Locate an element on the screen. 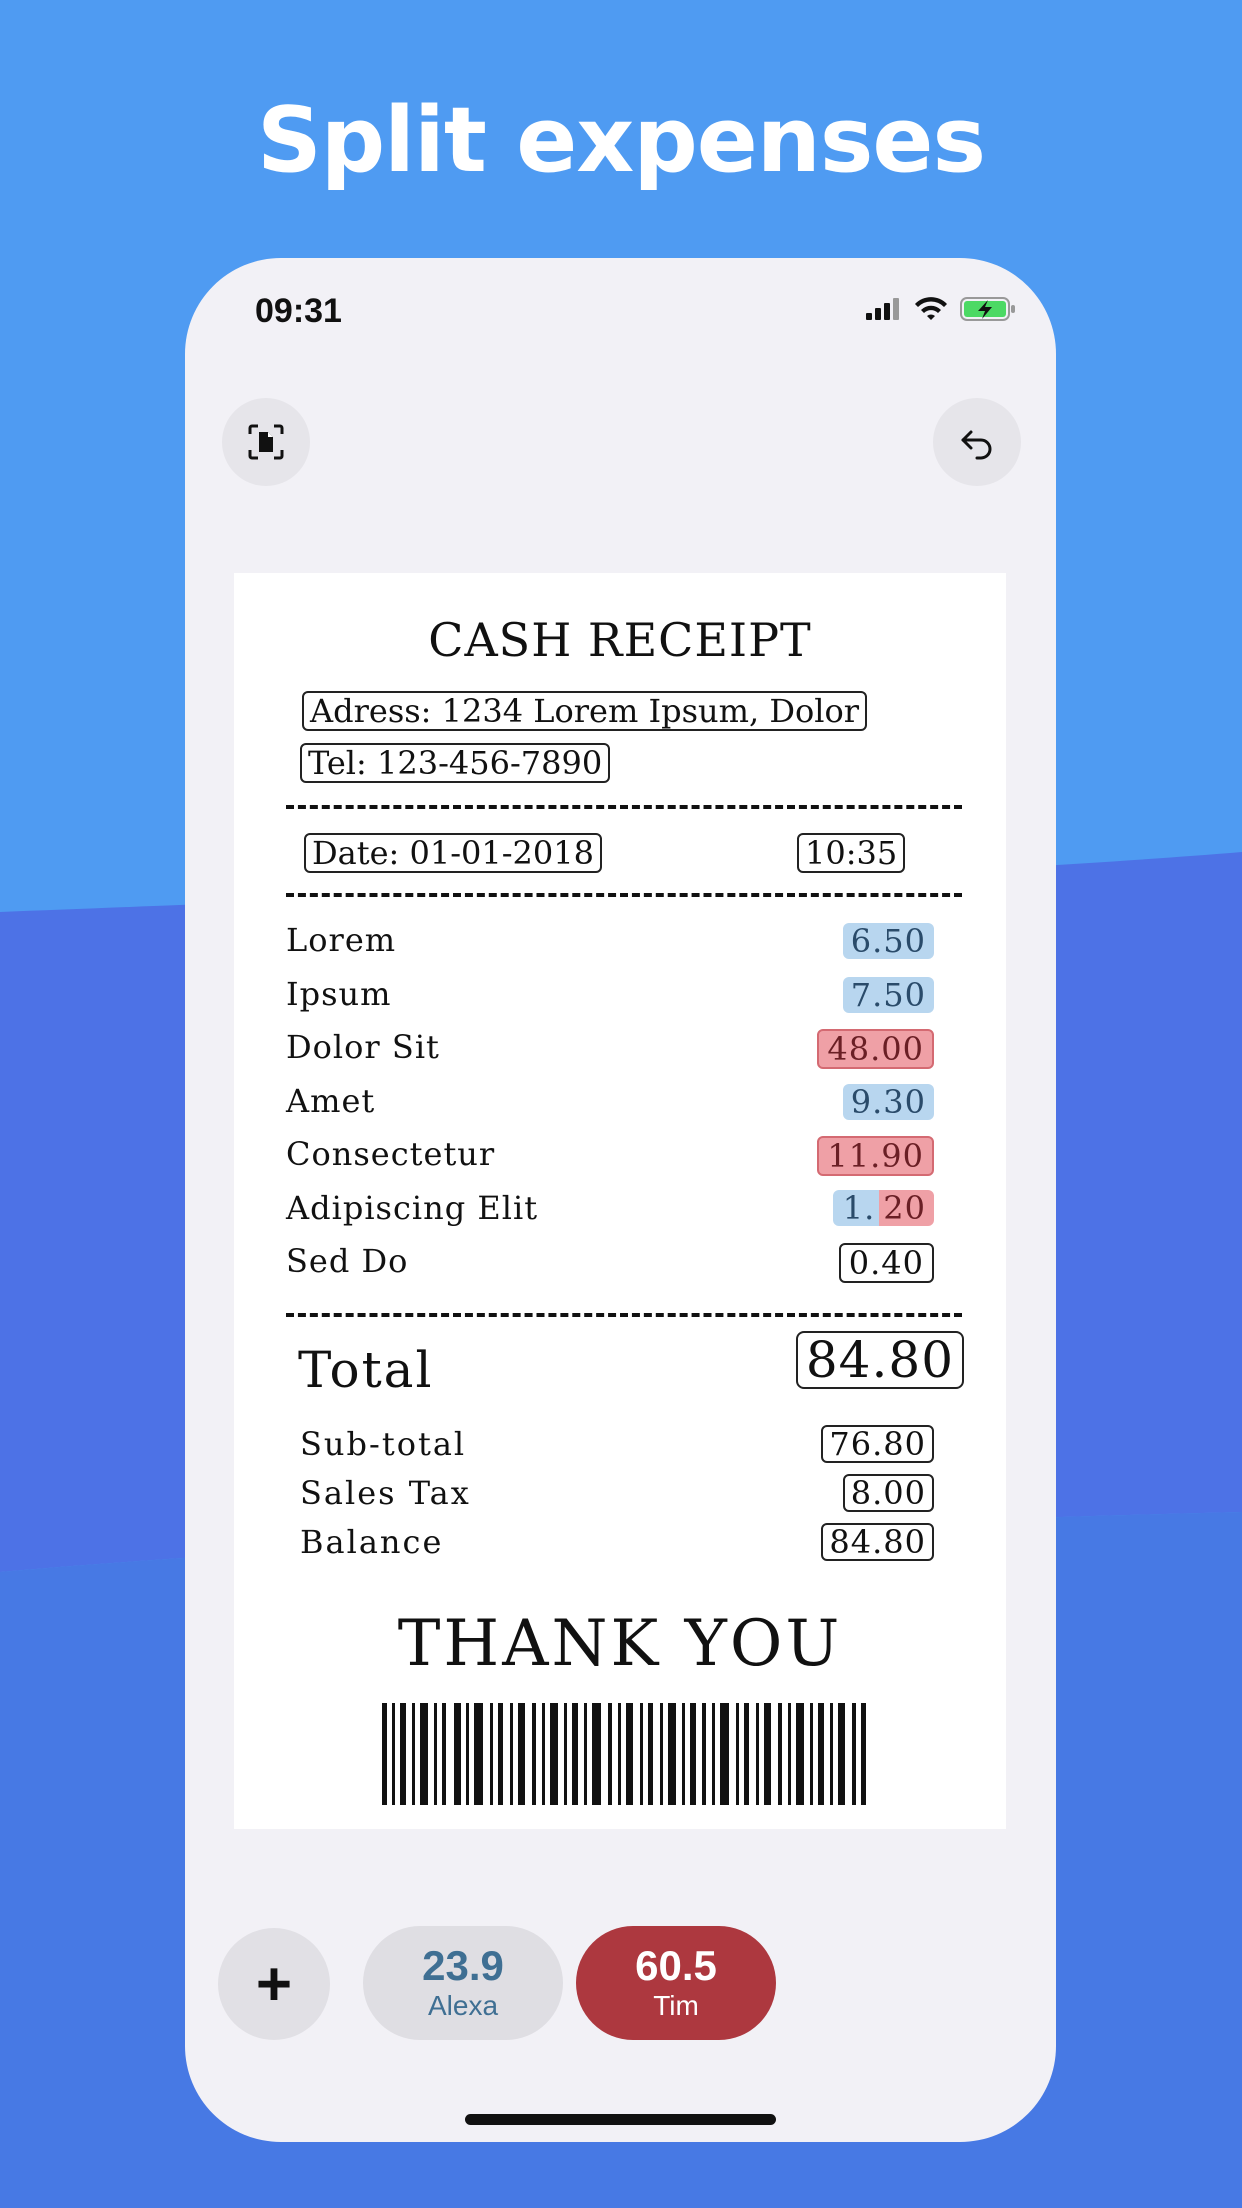 The width and height of the screenshot is (1242, 2208). status-icons is located at coordinates (941, 309).